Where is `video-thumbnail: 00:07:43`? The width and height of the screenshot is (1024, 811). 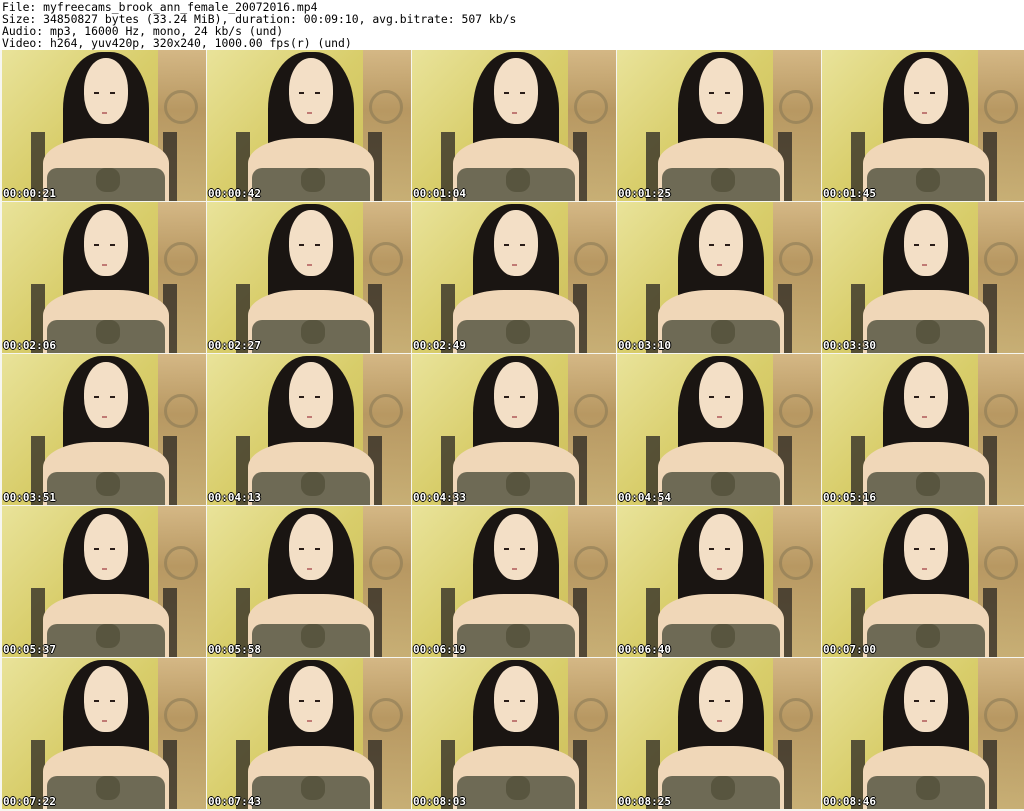 video-thumbnail: 00:07:43 is located at coordinates (309, 733).